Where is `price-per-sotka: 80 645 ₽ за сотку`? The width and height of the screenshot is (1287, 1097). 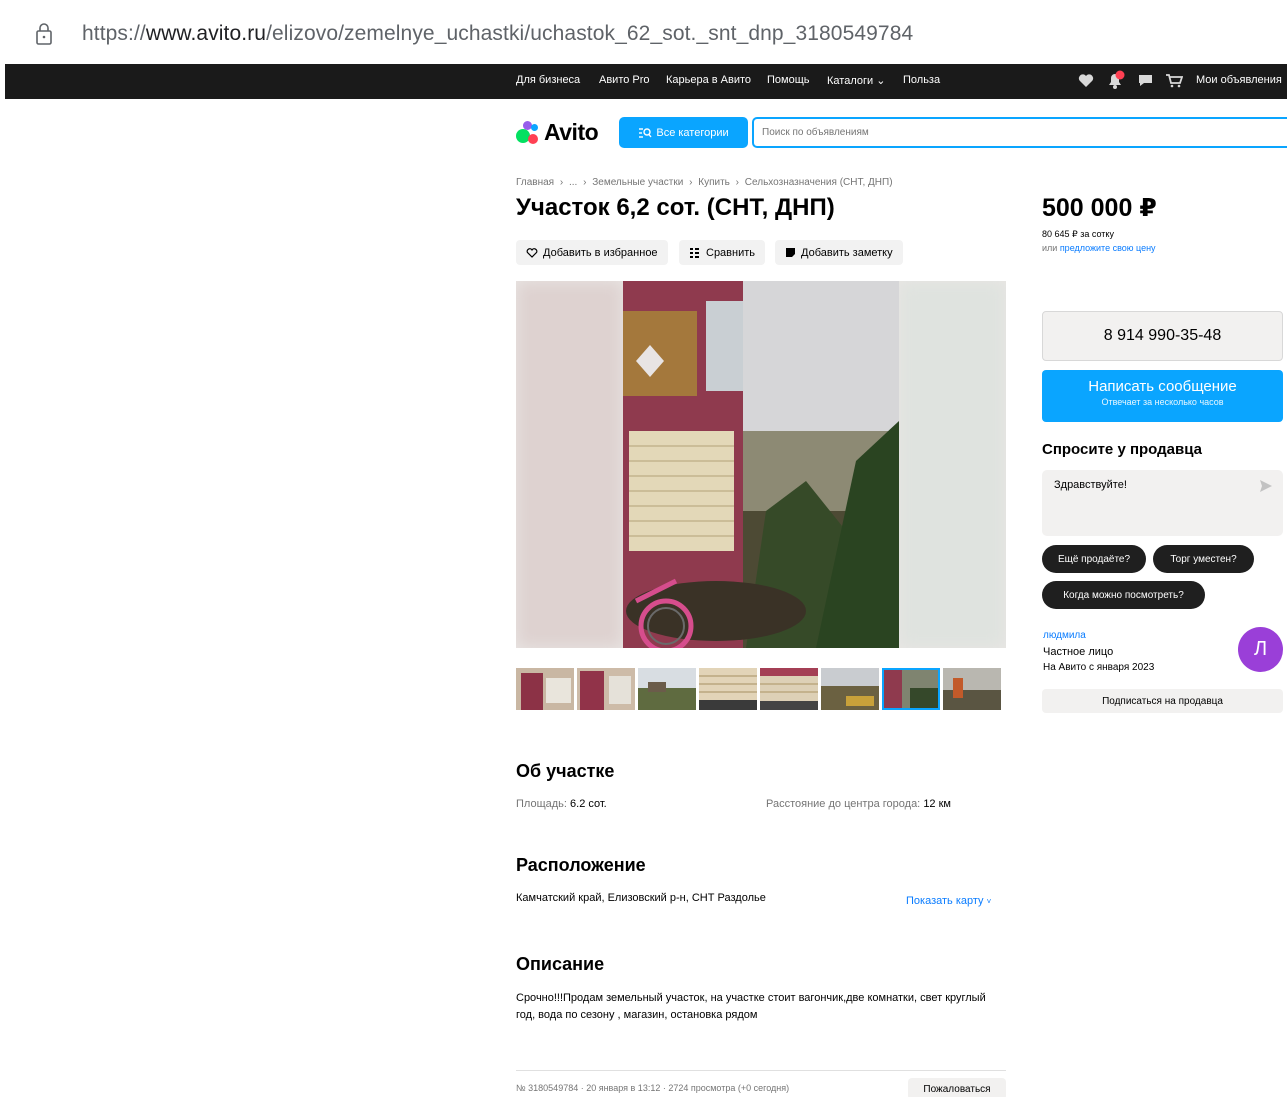 price-per-sotka: 80 645 ₽ за сотку is located at coordinates (1078, 234).